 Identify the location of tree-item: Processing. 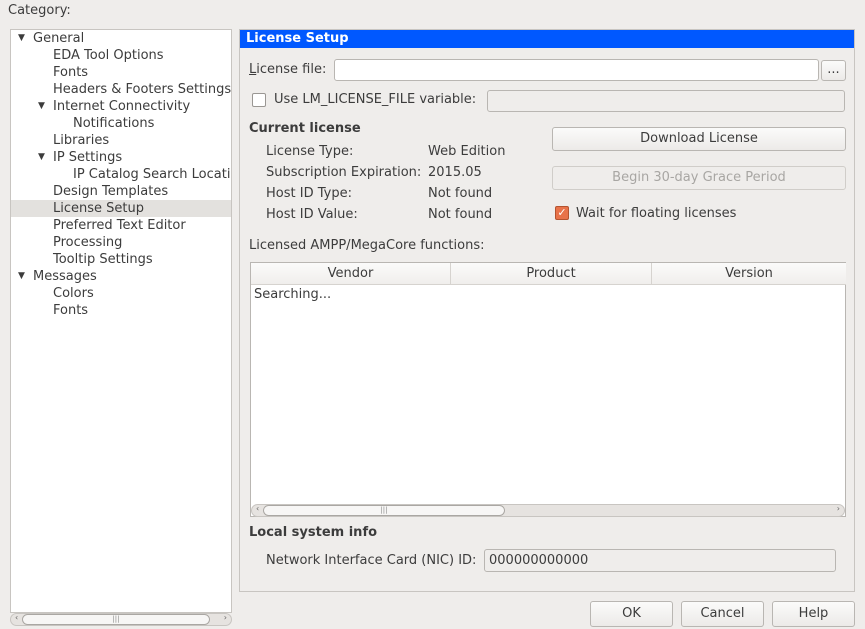
(121, 242).